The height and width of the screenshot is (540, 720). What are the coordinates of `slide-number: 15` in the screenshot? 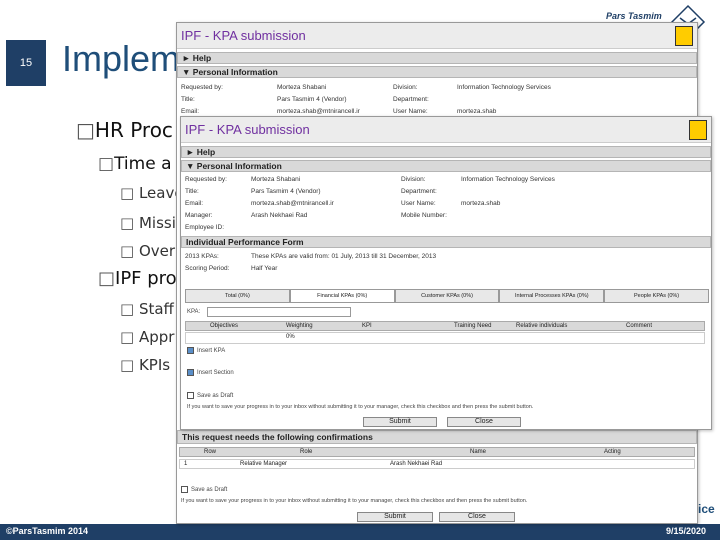 It's located at (26, 63).